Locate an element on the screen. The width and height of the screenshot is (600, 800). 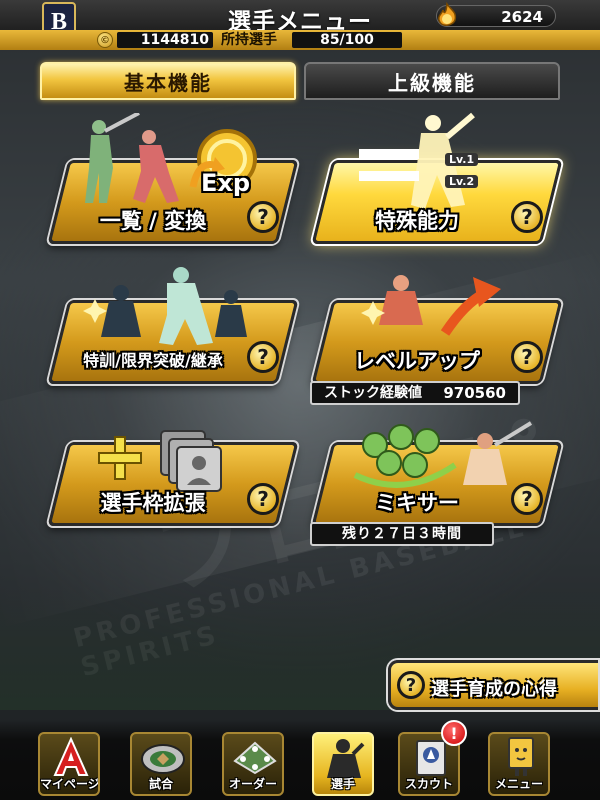
tab-basic-functions: 基本機能 is located at coordinates (168, 81).